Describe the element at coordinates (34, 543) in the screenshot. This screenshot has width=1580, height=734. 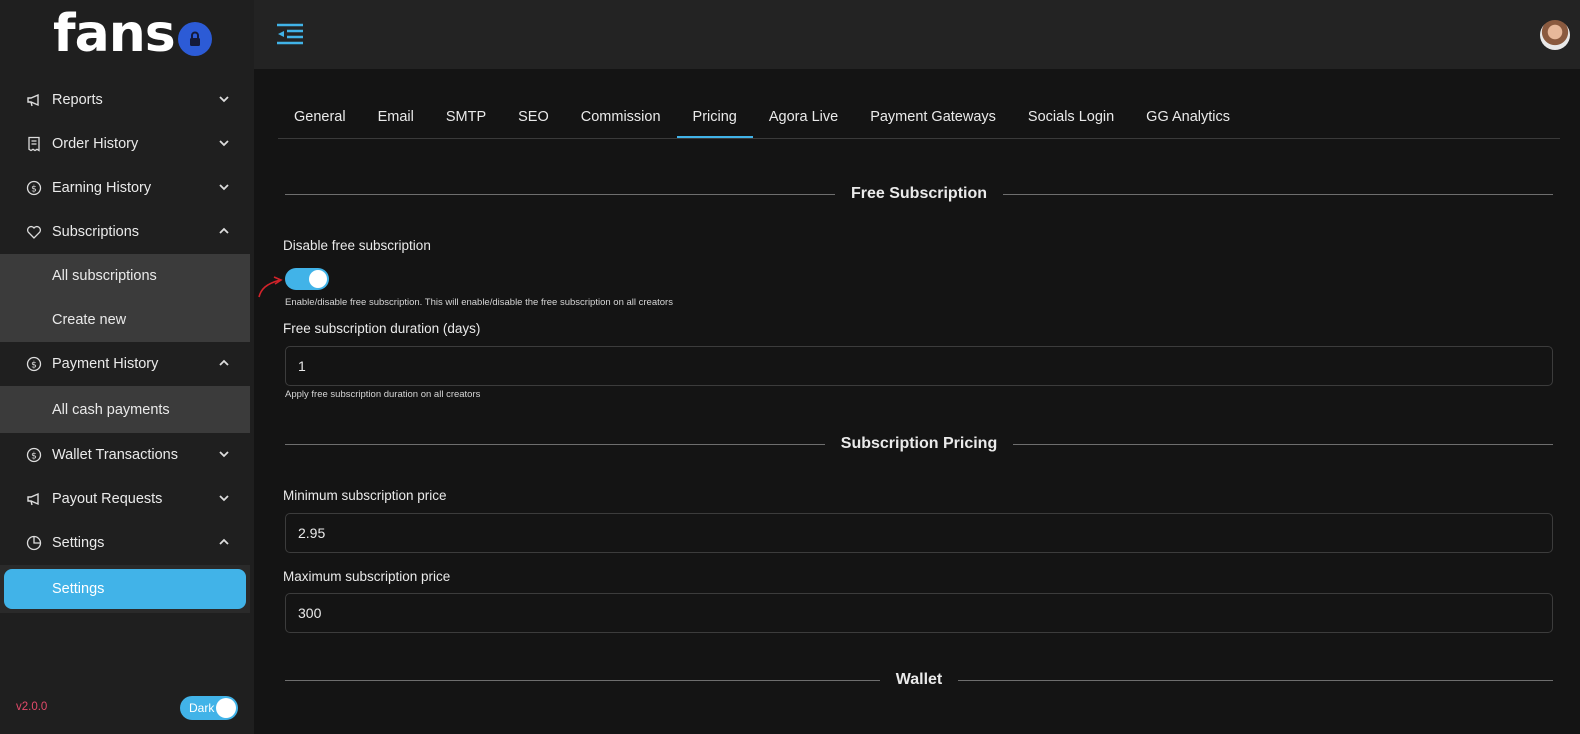
I see `pie-chart-icon` at that location.